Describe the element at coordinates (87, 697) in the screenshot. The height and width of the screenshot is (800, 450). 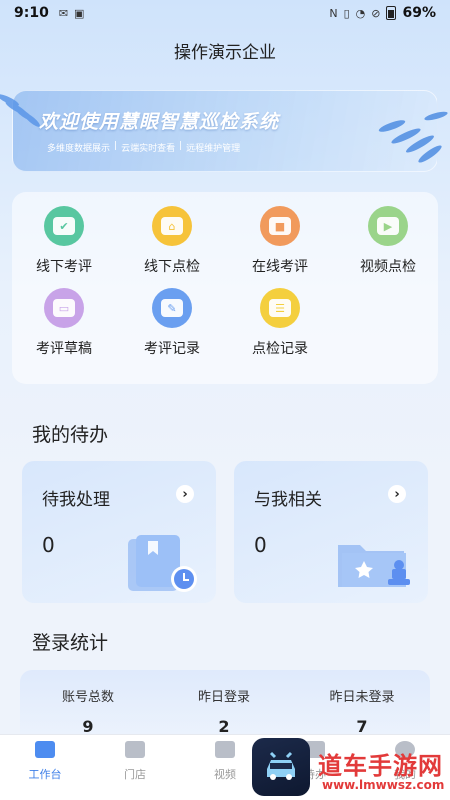
I see `stat-label: 账号总数` at that location.